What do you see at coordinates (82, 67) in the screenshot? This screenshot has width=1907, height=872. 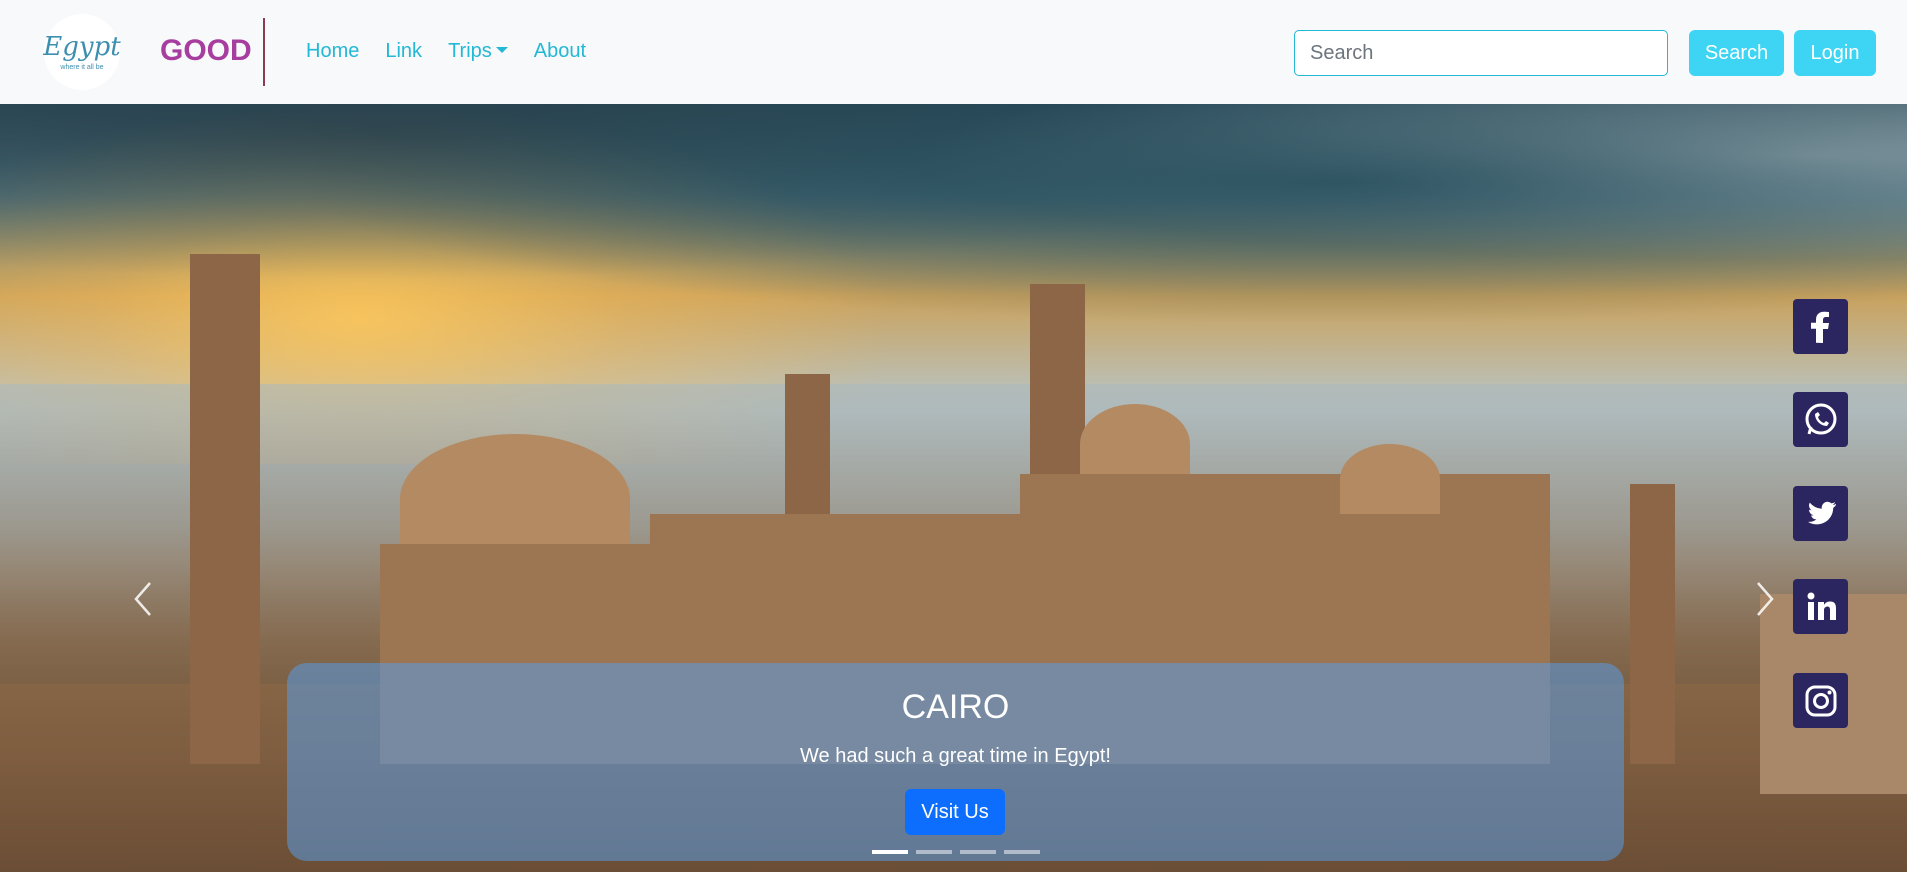 I see `logo-subtext: where it all be` at bounding box center [82, 67].